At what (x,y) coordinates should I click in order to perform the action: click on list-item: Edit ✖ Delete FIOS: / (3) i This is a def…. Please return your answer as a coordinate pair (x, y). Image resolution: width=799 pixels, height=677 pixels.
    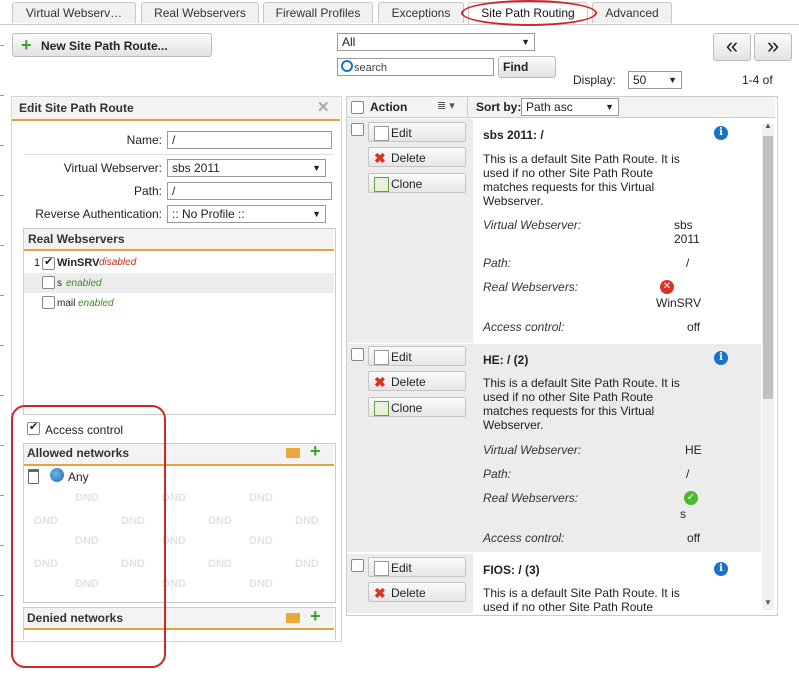
    Looking at the image, I should click on (554, 583).